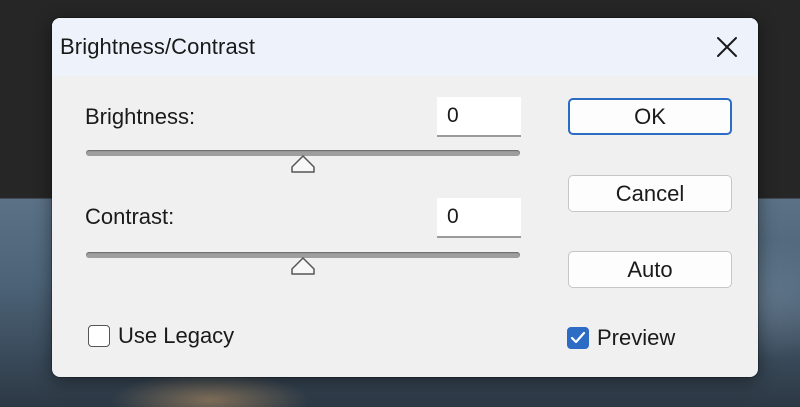  I want to click on dialog-title: Brightness/Contrast, so click(158, 46).